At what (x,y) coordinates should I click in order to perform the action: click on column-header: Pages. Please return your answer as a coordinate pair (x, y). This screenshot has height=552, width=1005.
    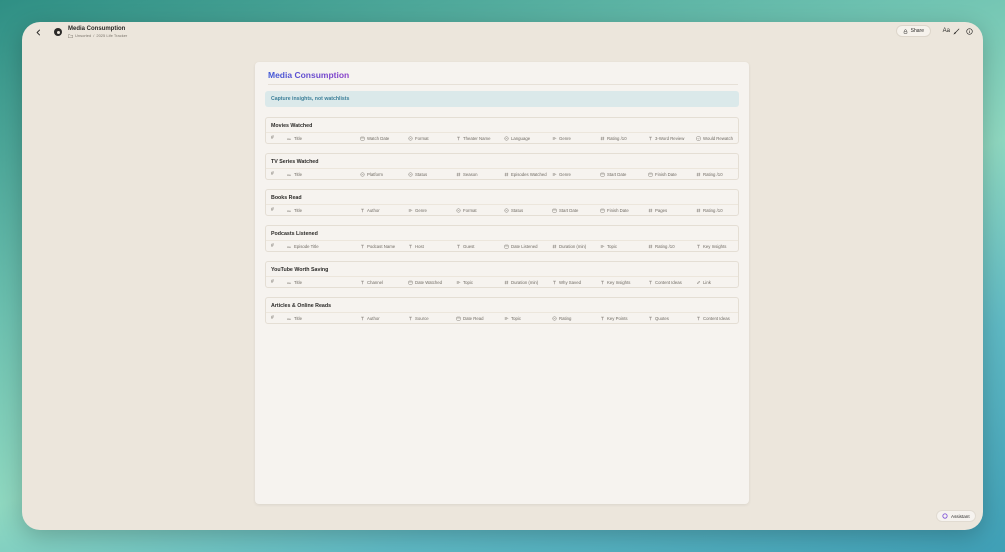
    Looking at the image, I should click on (670, 210).